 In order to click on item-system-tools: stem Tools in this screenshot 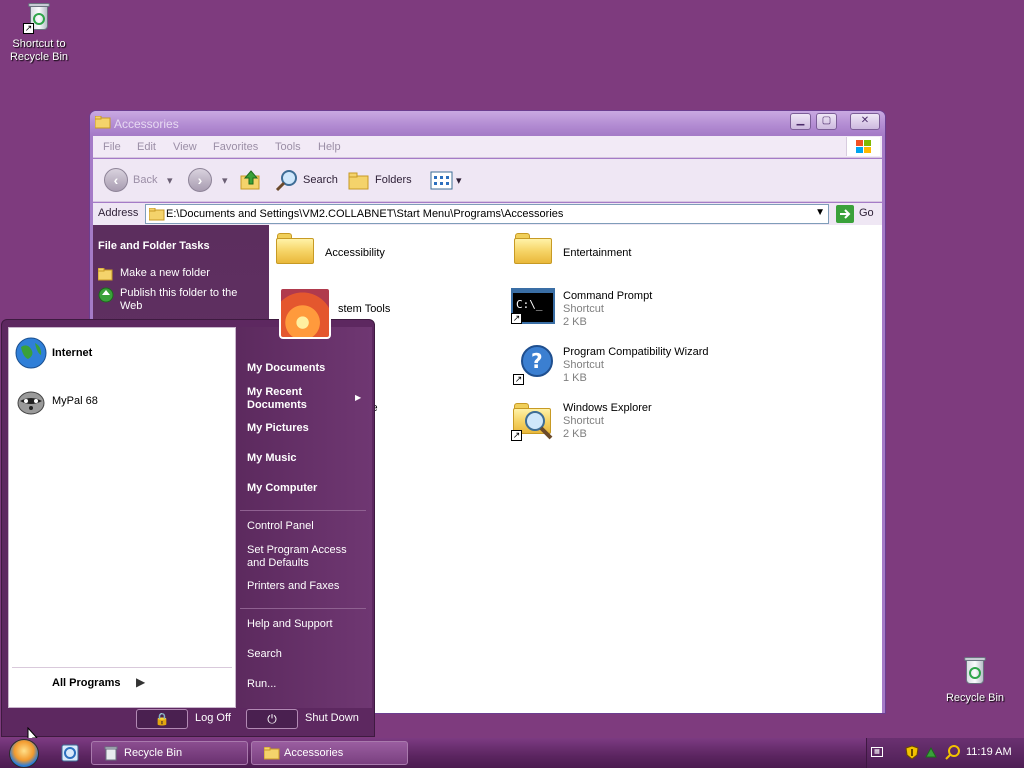, I will do `click(364, 309)`.